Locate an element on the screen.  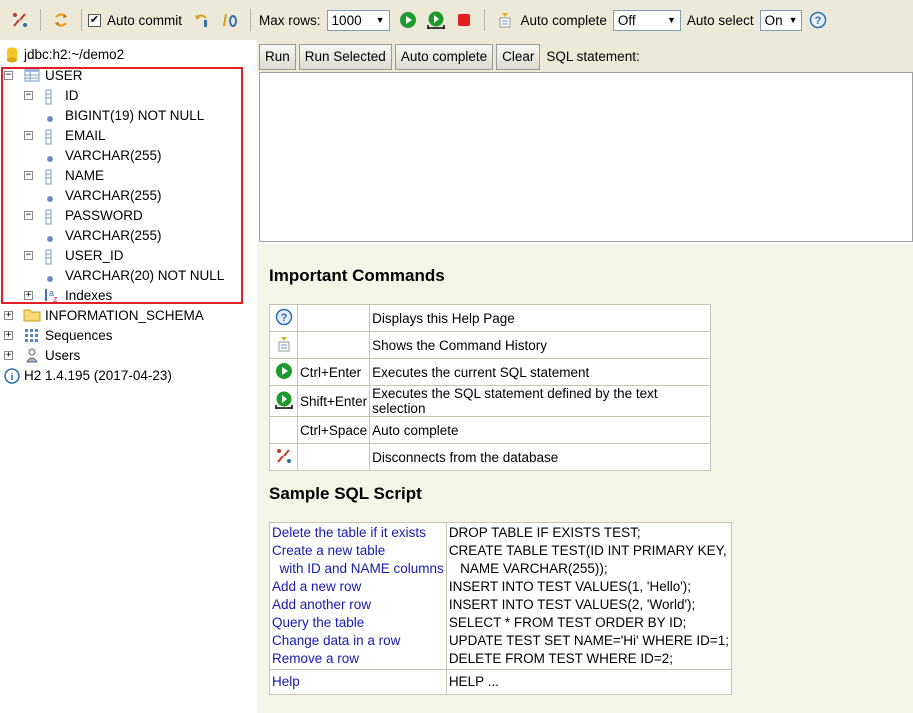
tree-users: Users is located at coordinates (62, 355).